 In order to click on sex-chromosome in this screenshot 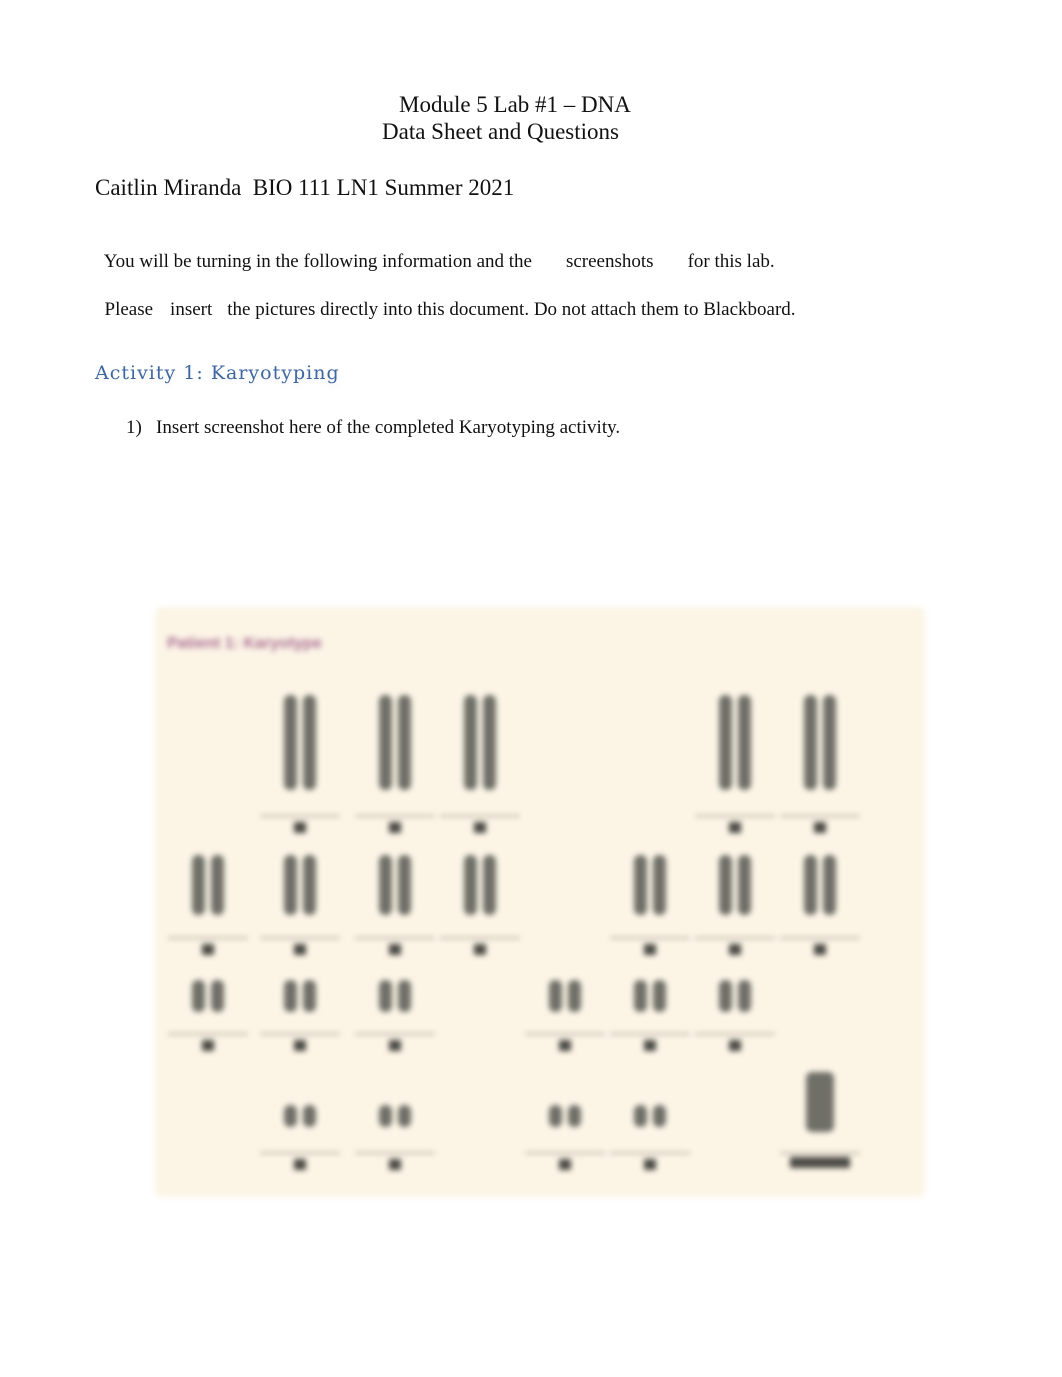, I will do `click(820, 1102)`.